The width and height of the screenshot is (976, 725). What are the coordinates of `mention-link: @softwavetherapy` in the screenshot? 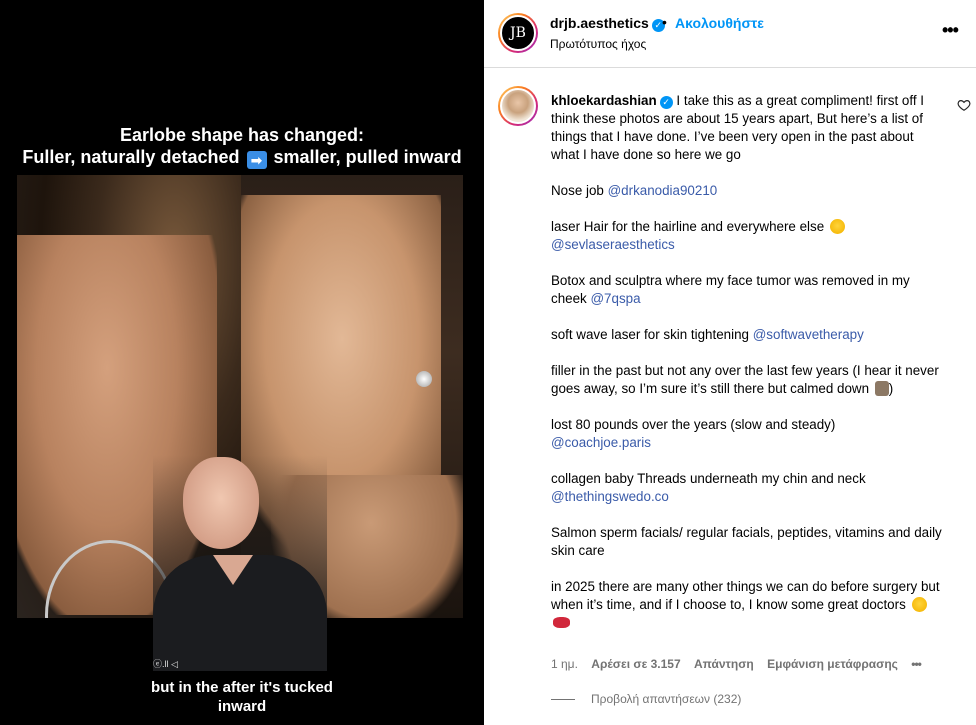 It's located at (808, 334).